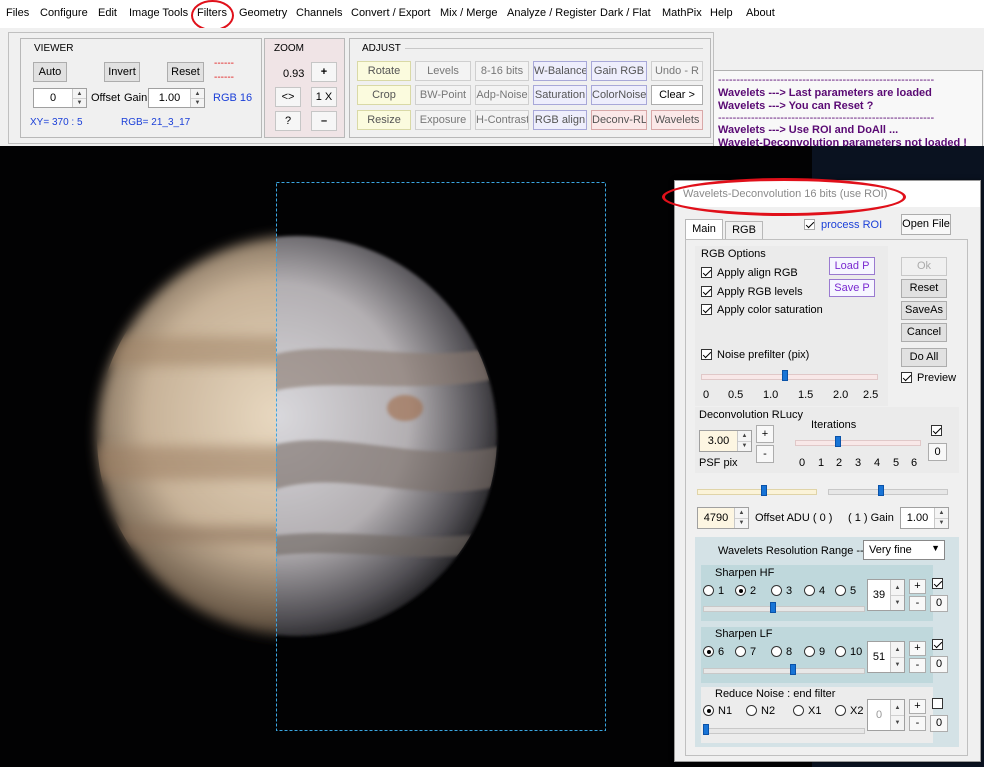 This screenshot has height=767, width=984. I want to click on sharpen-hf-enable-checkbox, so click(937, 583).